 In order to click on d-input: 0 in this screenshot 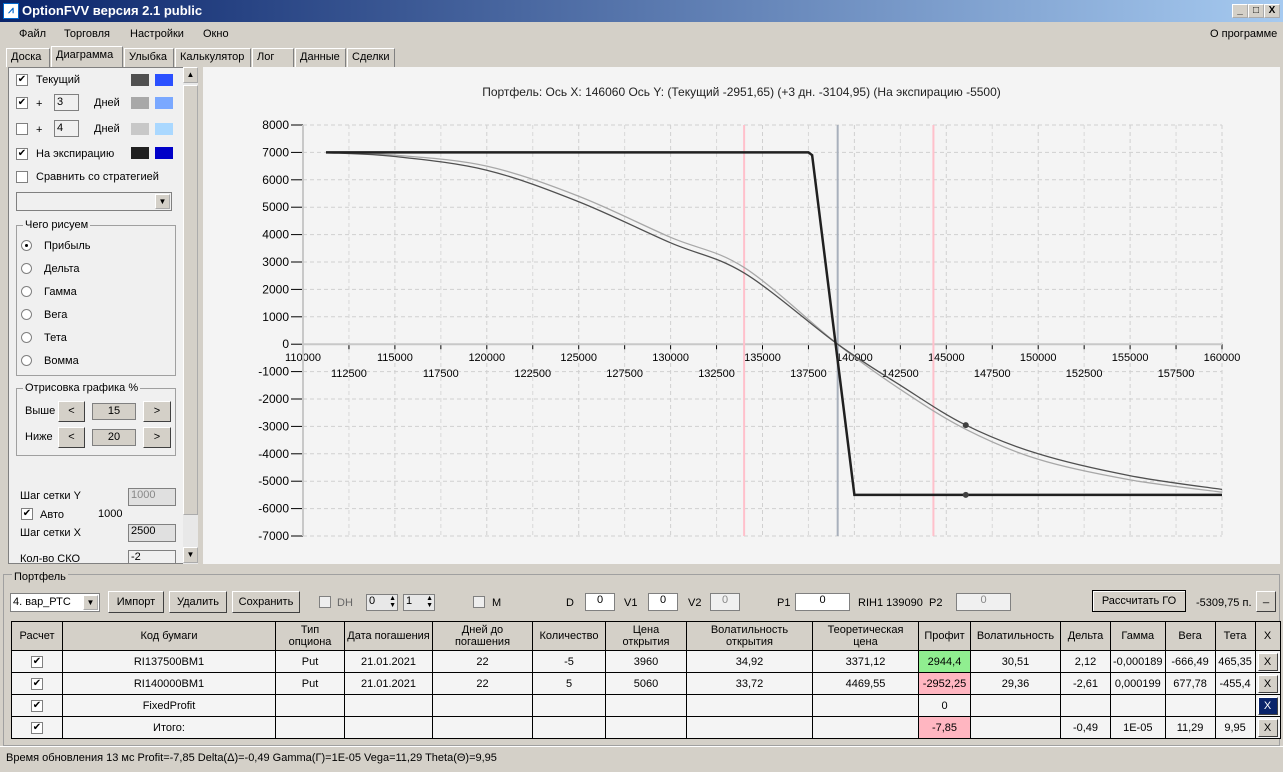, I will do `click(600, 602)`.